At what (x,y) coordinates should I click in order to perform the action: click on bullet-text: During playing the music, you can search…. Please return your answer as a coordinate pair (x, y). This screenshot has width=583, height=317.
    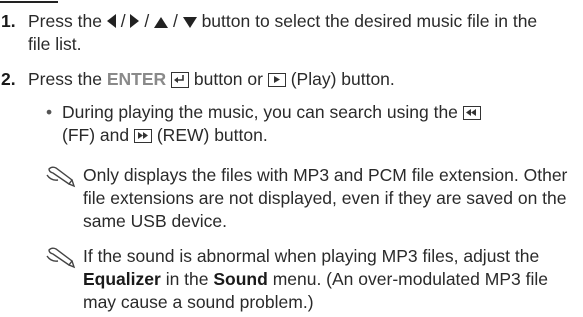
    Looking at the image, I should click on (314, 124).